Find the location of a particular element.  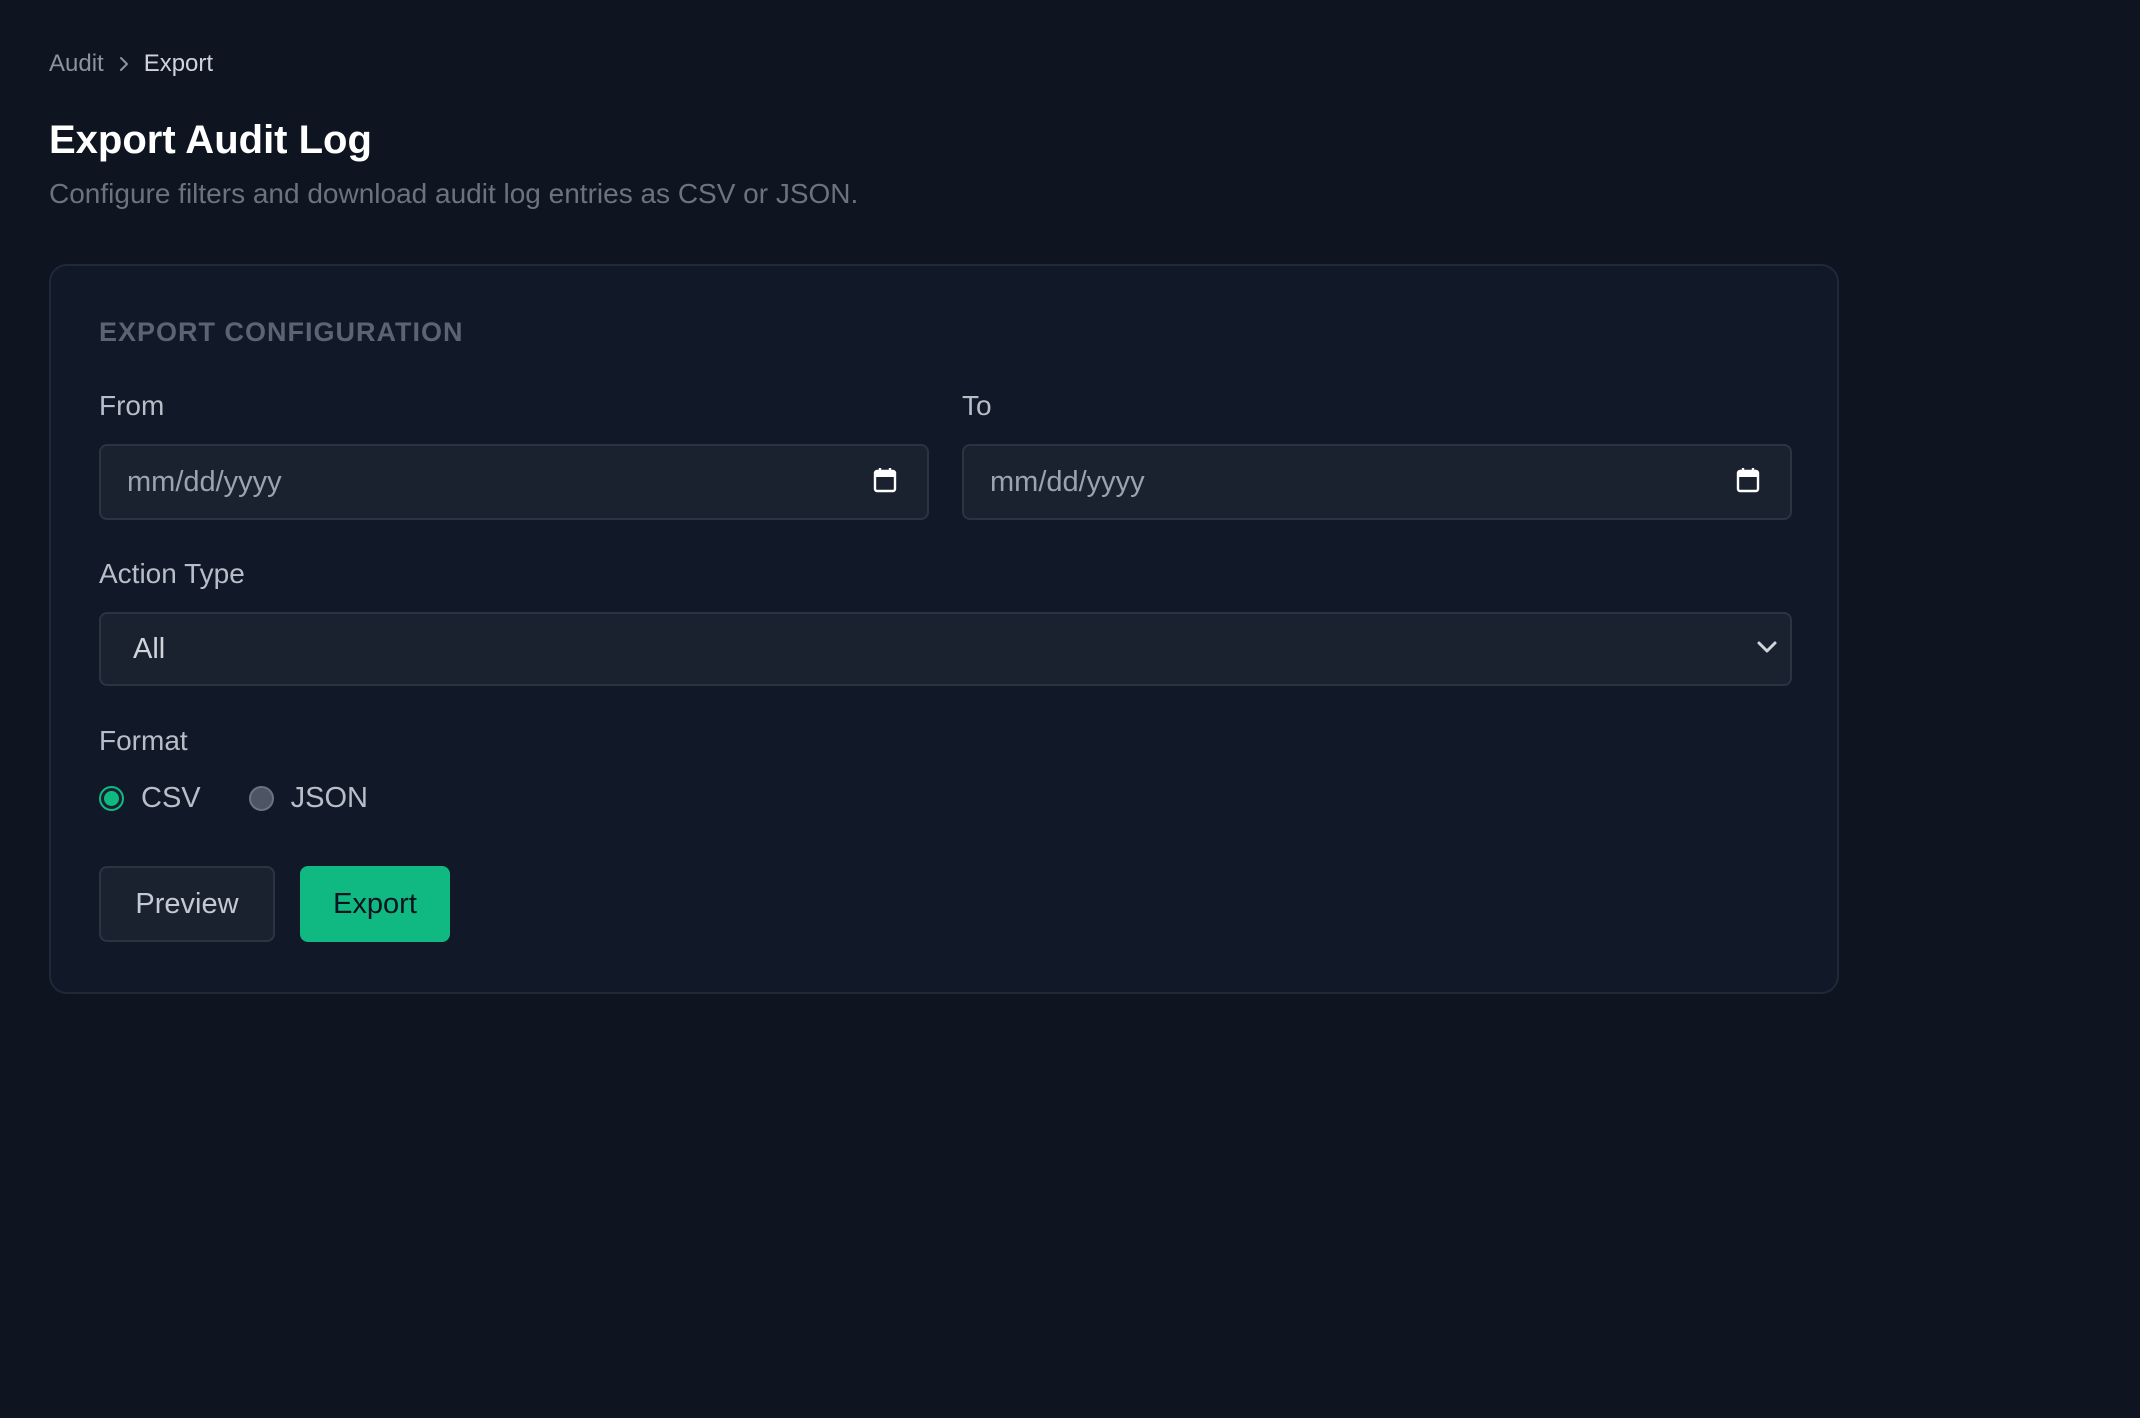

csv-radio-label: CSV is located at coordinates (171, 798).